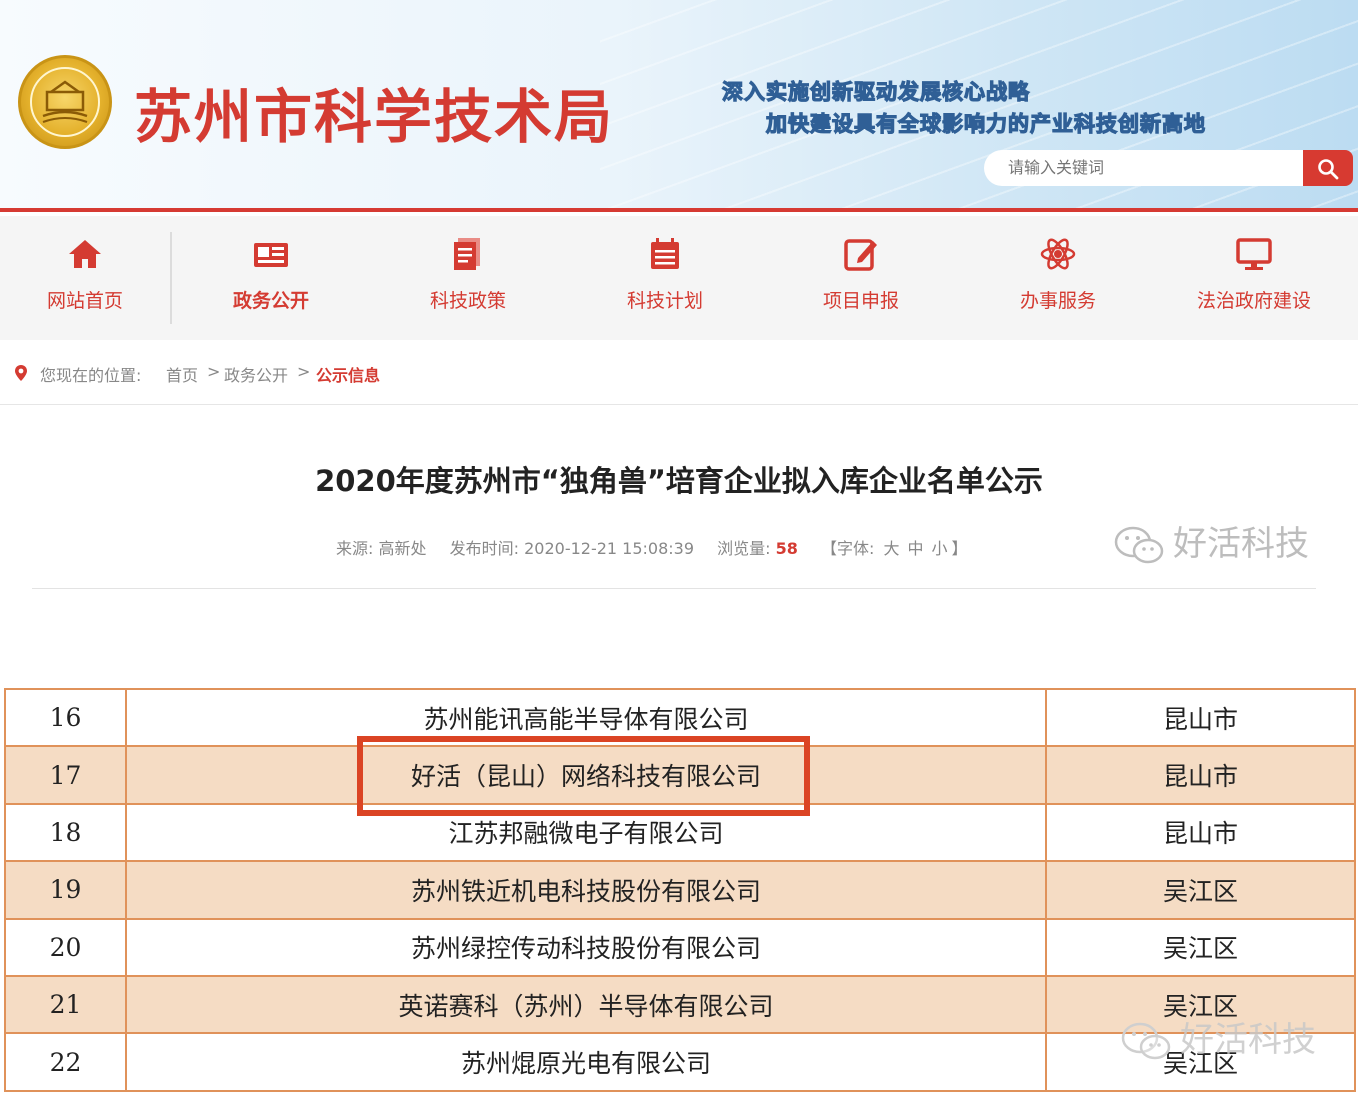 The width and height of the screenshot is (1358, 1096). What do you see at coordinates (665, 253) in the screenshot?
I see `calendar-icon` at bounding box center [665, 253].